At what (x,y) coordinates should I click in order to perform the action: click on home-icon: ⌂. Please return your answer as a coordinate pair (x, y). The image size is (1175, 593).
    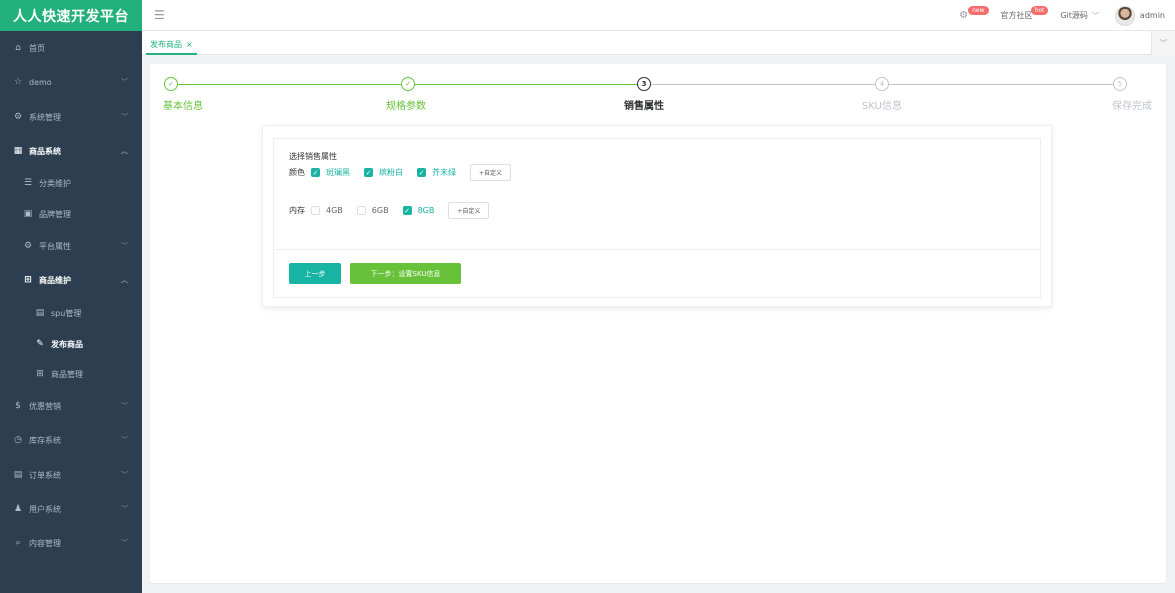
    Looking at the image, I should click on (18, 48).